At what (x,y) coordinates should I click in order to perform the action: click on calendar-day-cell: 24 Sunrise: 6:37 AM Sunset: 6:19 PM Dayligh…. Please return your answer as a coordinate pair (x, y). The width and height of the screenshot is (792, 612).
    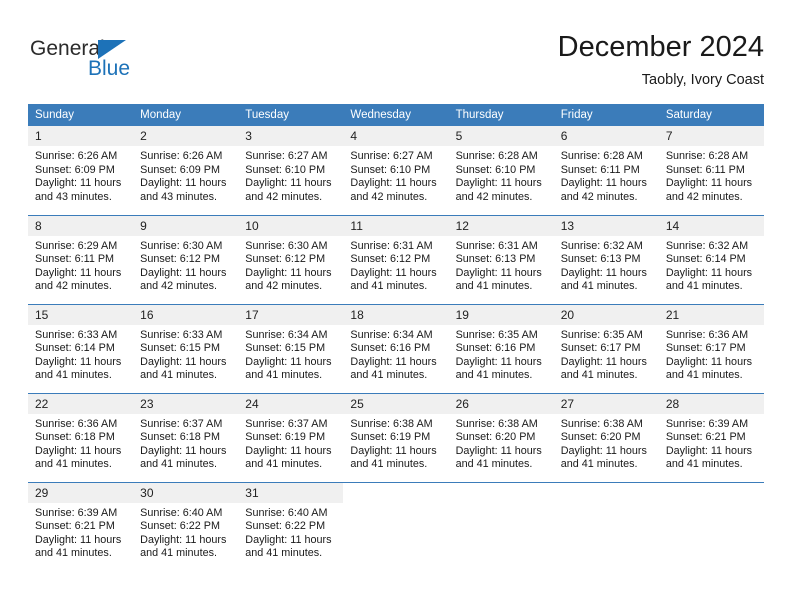
    Looking at the image, I should click on (291, 437).